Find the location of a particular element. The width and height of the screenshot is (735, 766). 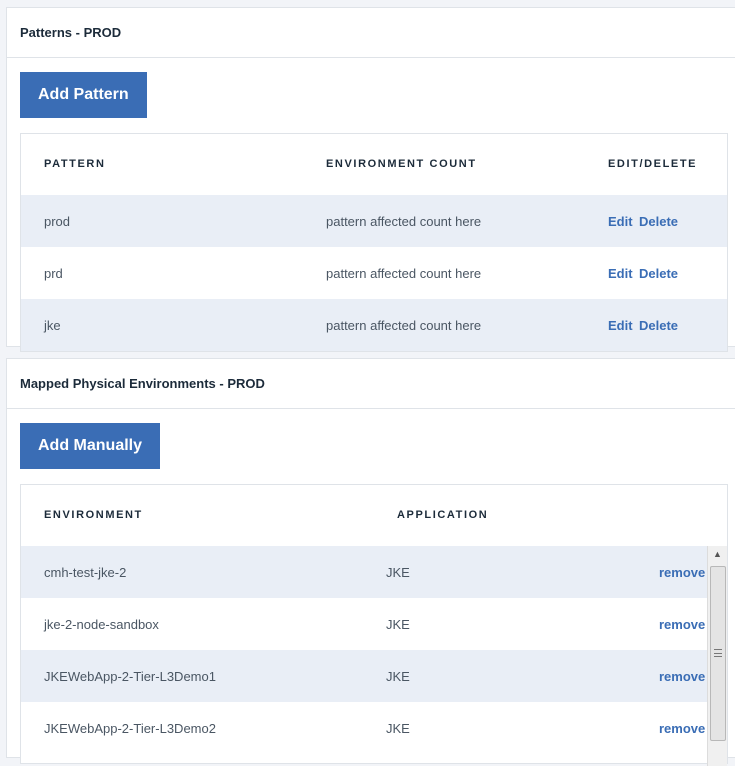

table-row: jke-2-node-sandbox JKE remove is located at coordinates (374, 624).